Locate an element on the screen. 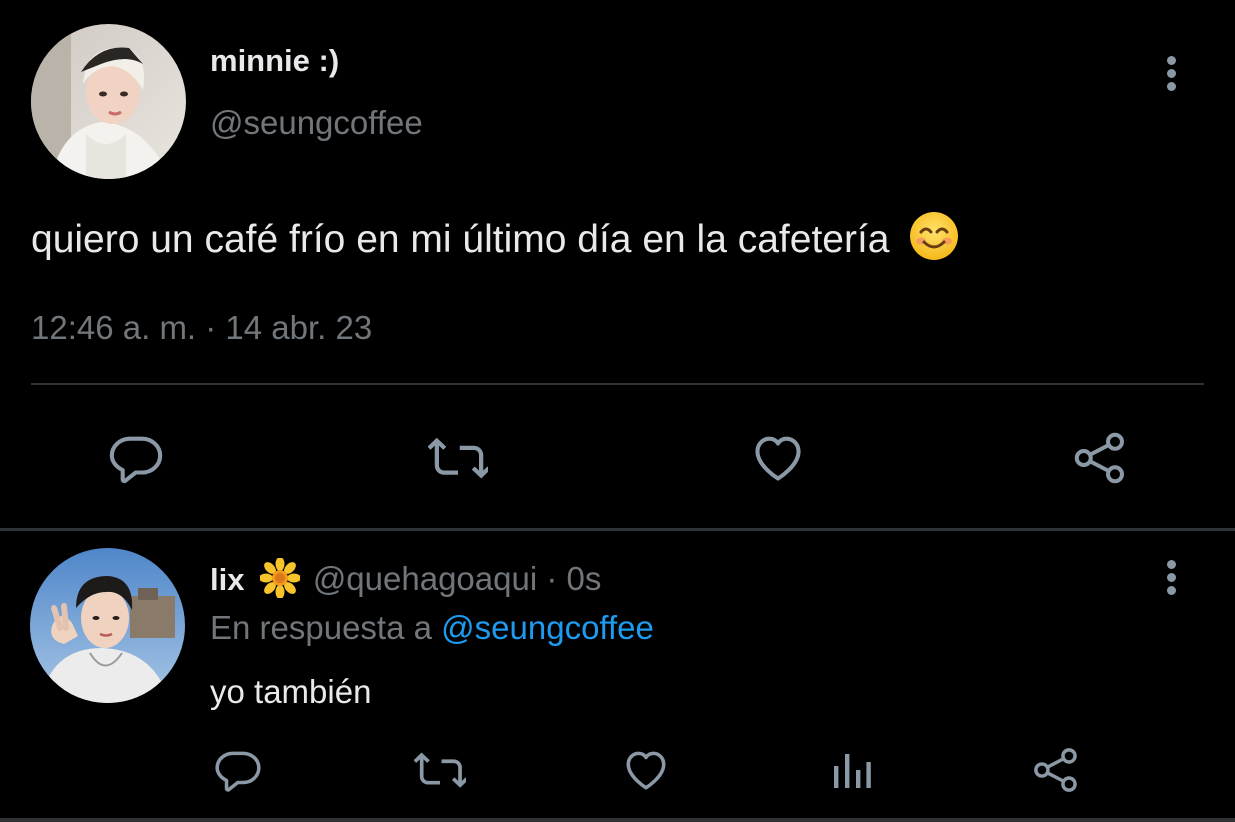  reply-header: lix @quehagoaqui · 0s is located at coordinates (405, 579).